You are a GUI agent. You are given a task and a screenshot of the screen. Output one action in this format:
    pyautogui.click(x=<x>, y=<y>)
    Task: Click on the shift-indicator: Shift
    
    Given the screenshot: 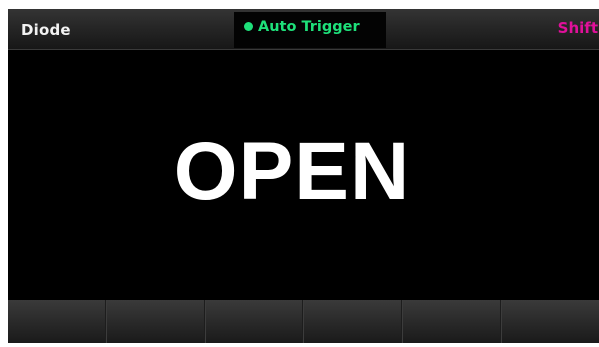 What is the action you would take?
    pyautogui.click(x=577, y=28)
    